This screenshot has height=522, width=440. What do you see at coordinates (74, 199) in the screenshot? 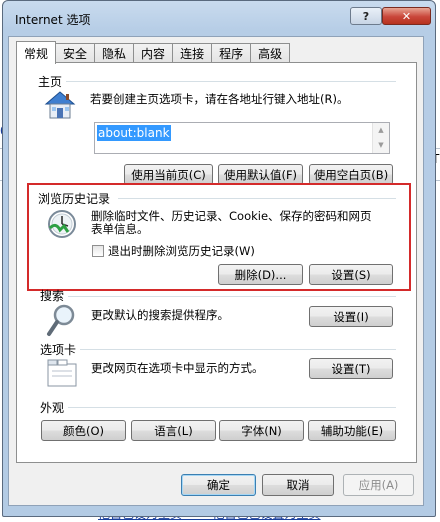
I see `history-section-title: 浏览历史记录` at bounding box center [74, 199].